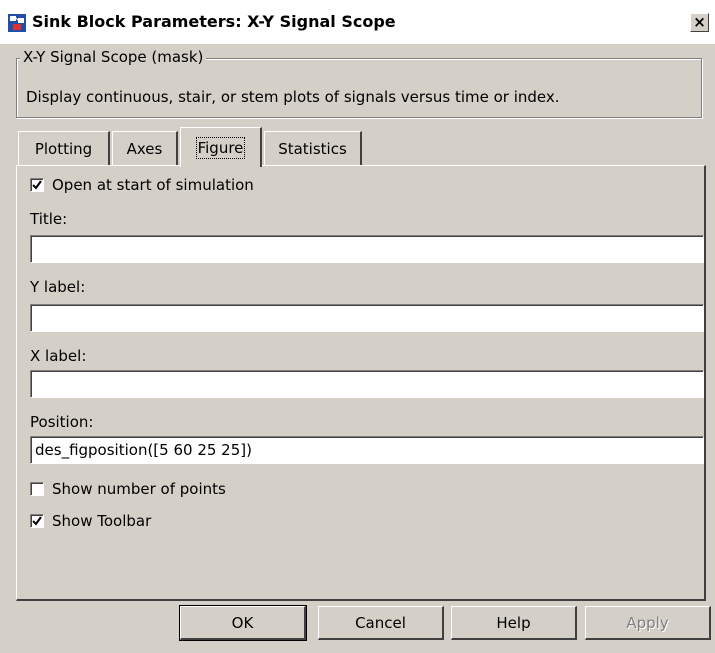 The width and height of the screenshot is (715, 653). Describe the element at coordinates (58, 356) in the screenshot. I see `xlabel-label: X label:` at that location.